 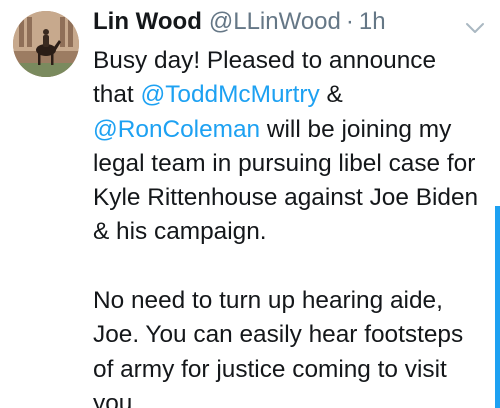 I want to click on chevron-down-icon, so click(x=475, y=28).